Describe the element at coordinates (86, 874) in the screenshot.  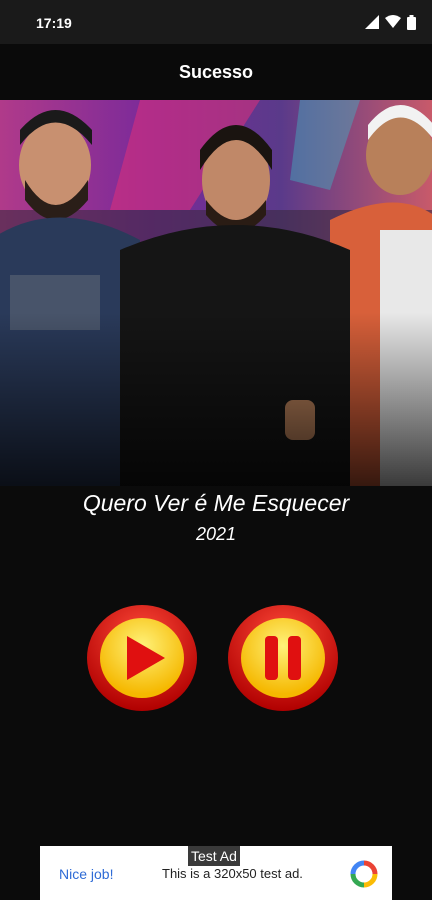
I see `ad-nice-text: Nice job!` at that location.